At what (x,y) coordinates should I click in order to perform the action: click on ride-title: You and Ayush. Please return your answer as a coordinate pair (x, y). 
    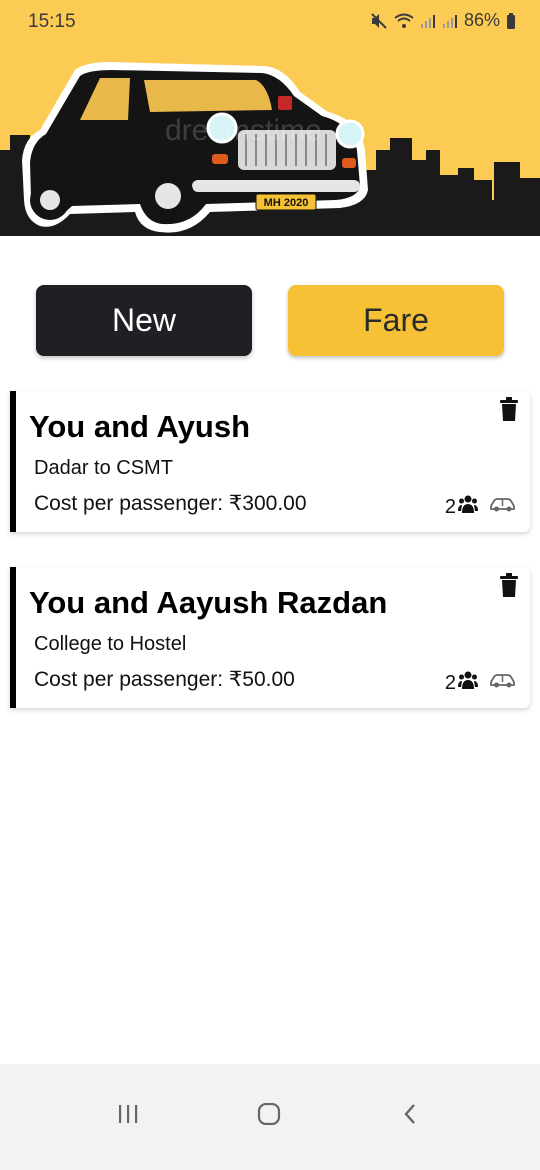
    Looking at the image, I should click on (140, 426).